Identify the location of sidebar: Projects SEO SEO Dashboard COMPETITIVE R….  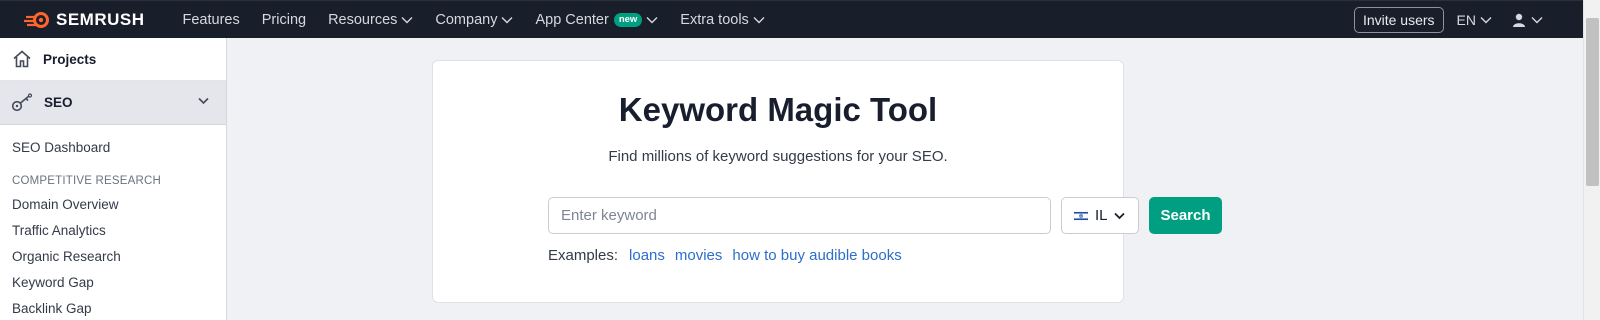
(113, 179).